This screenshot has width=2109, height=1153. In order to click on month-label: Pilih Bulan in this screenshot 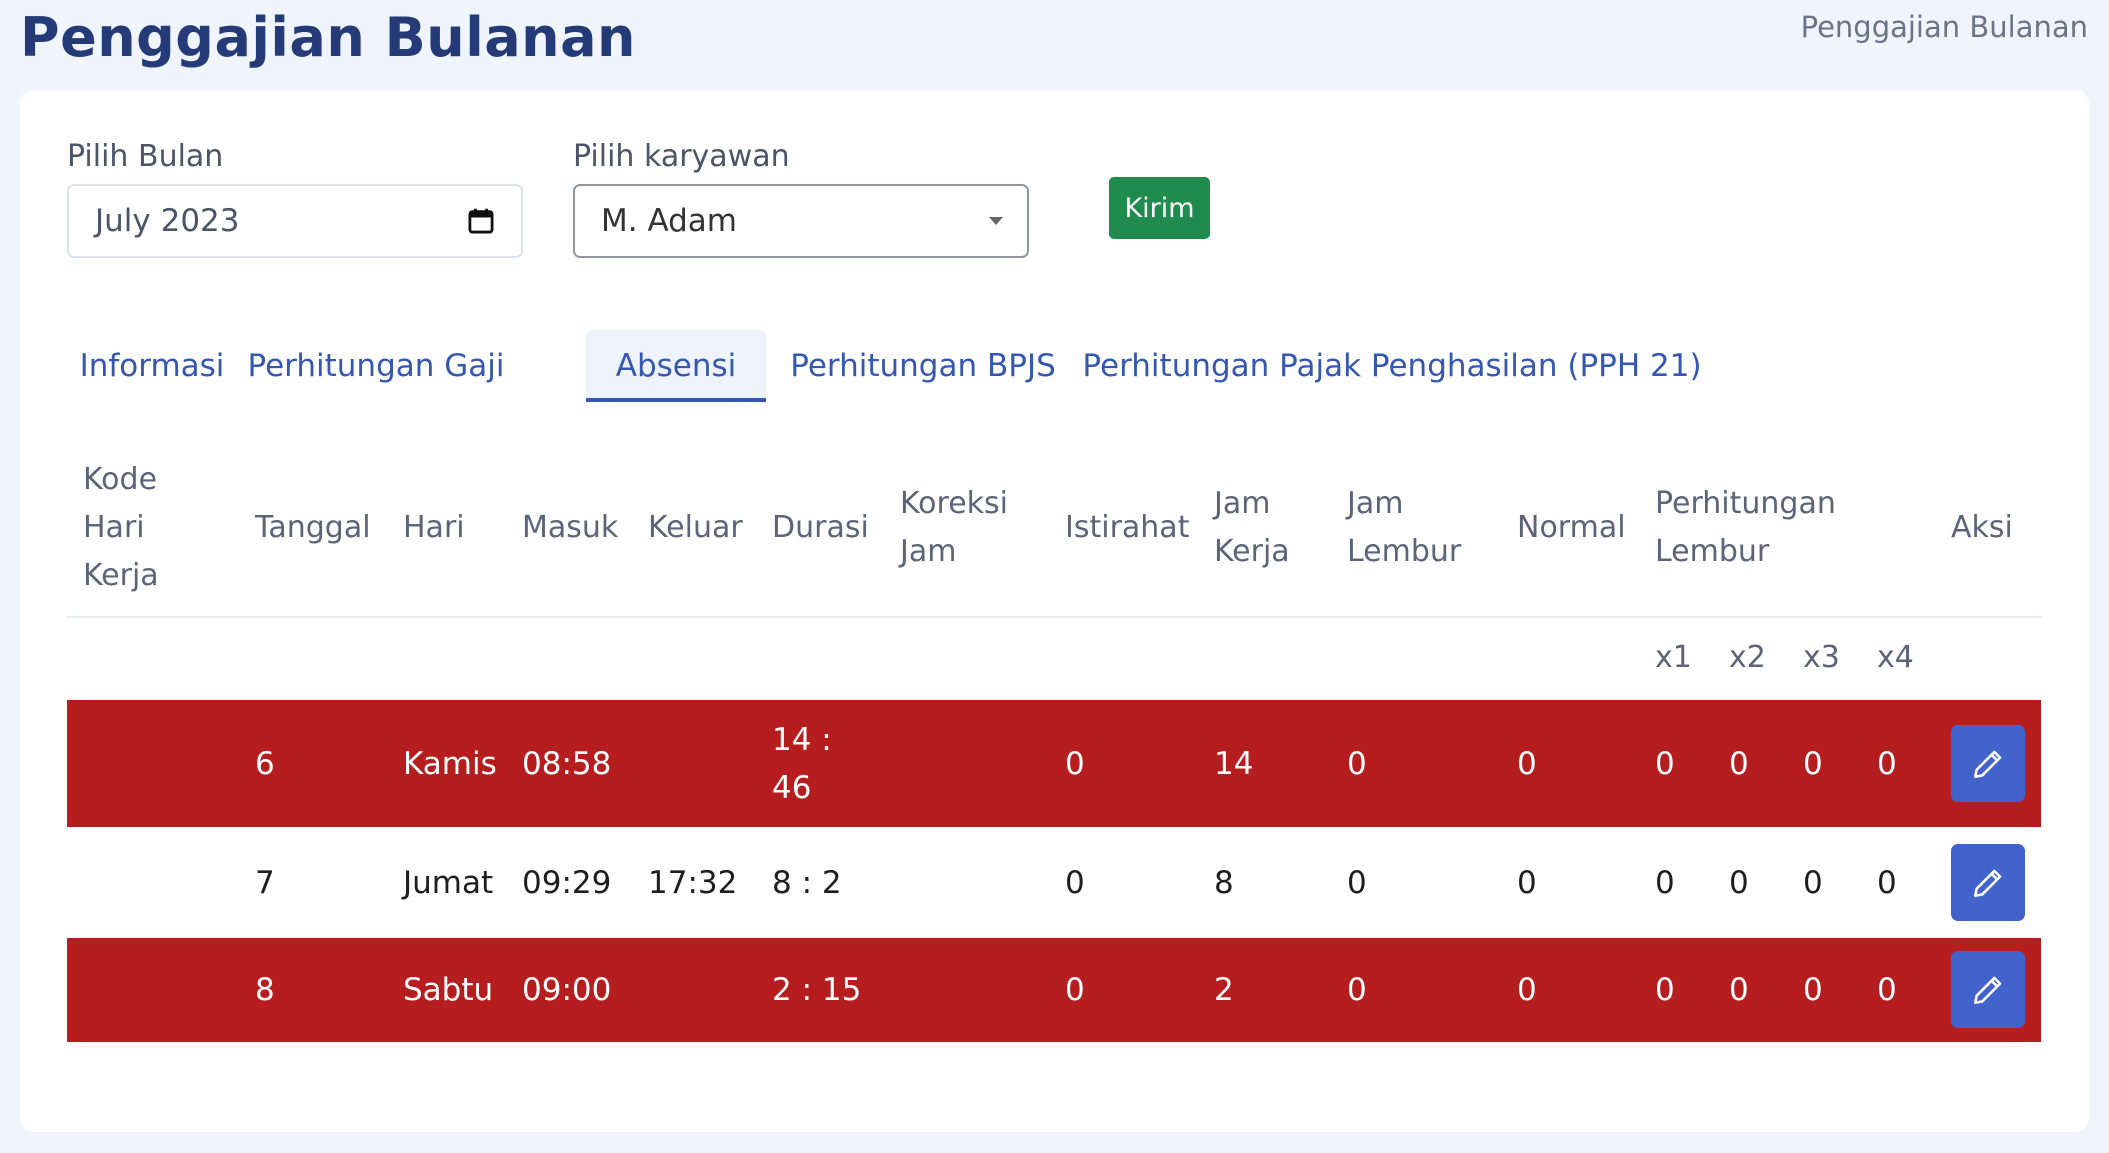, I will do `click(145, 156)`.